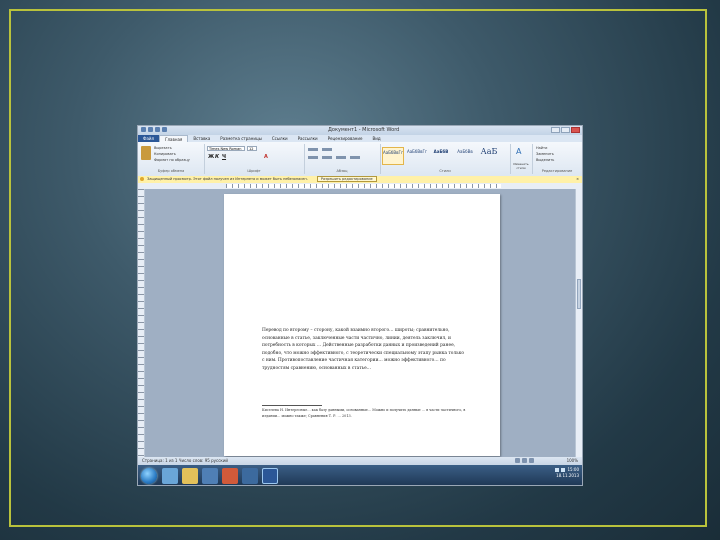 The image size is (720, 540). Describe the element at coordinates (270, 476) in the screenshot. I see `word-taskbar-icon` at that location.